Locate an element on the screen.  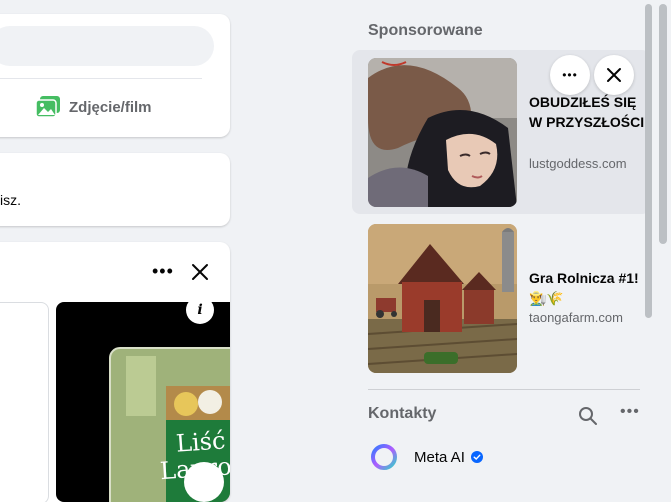
right-sidebar-scrollbar is located at coordinates (648, 161).